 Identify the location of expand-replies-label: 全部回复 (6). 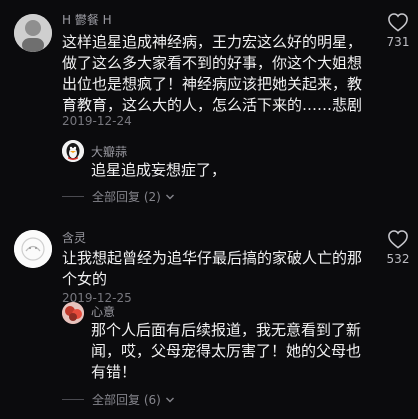
(126, 400).